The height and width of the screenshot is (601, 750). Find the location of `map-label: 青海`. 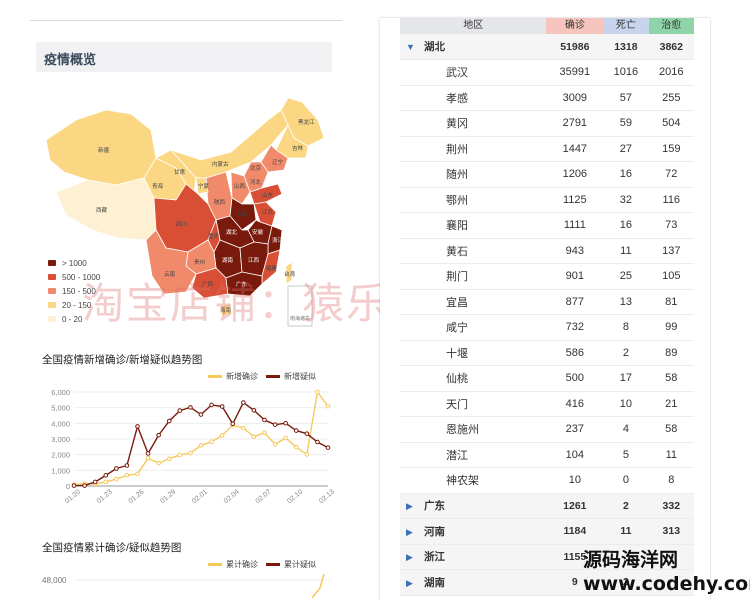

map-label: 青海 is located at coordinates (158, 186).